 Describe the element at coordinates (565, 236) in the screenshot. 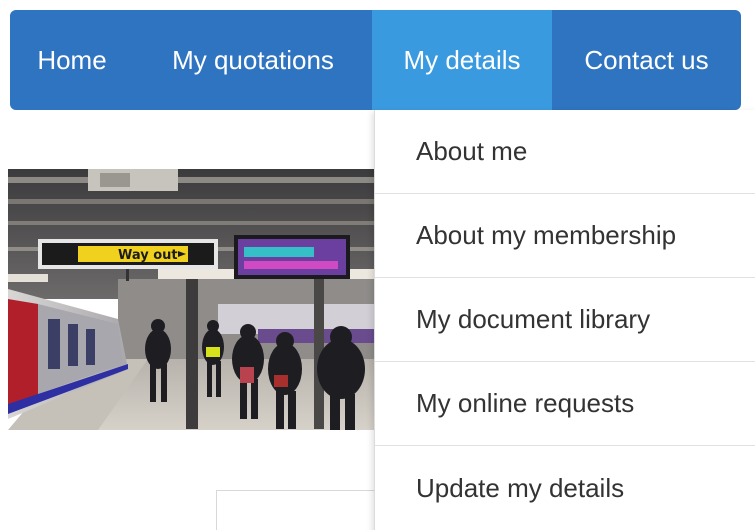

I see `menu-item-about-my-membership: About my membership` at that location.